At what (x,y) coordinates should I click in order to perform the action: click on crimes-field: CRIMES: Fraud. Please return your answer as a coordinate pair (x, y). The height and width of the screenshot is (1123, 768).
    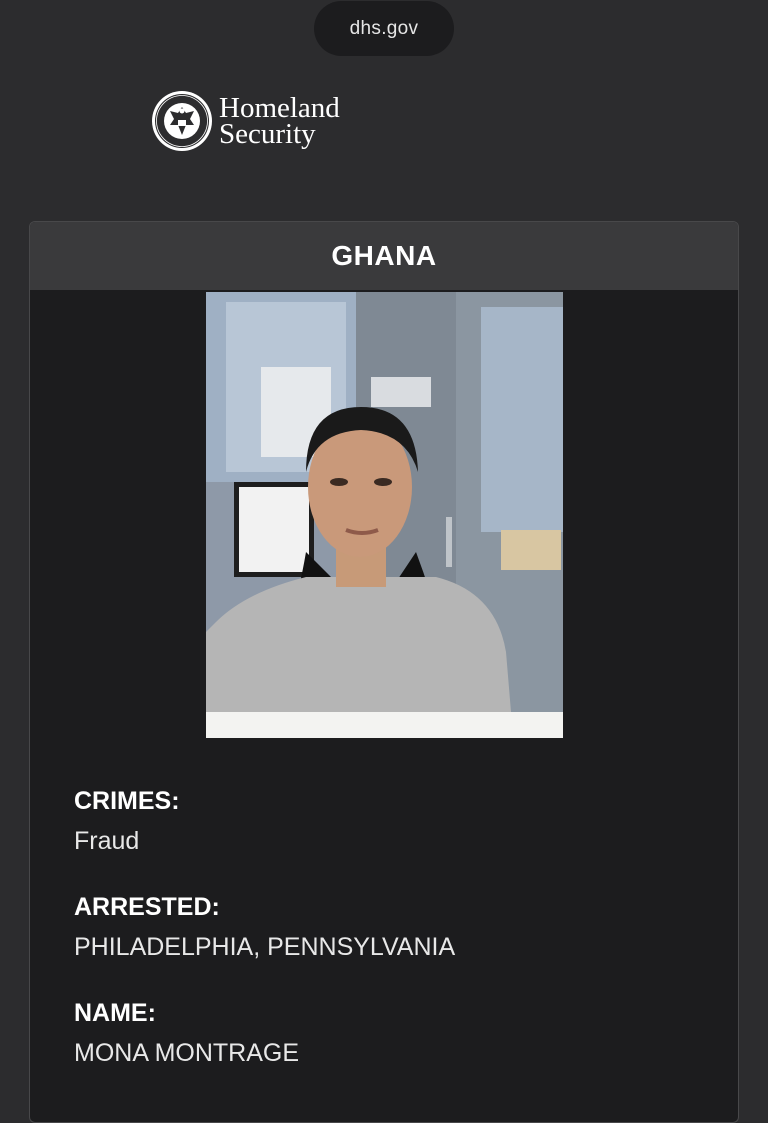
    Looking at the image, I should click on (396, 821).